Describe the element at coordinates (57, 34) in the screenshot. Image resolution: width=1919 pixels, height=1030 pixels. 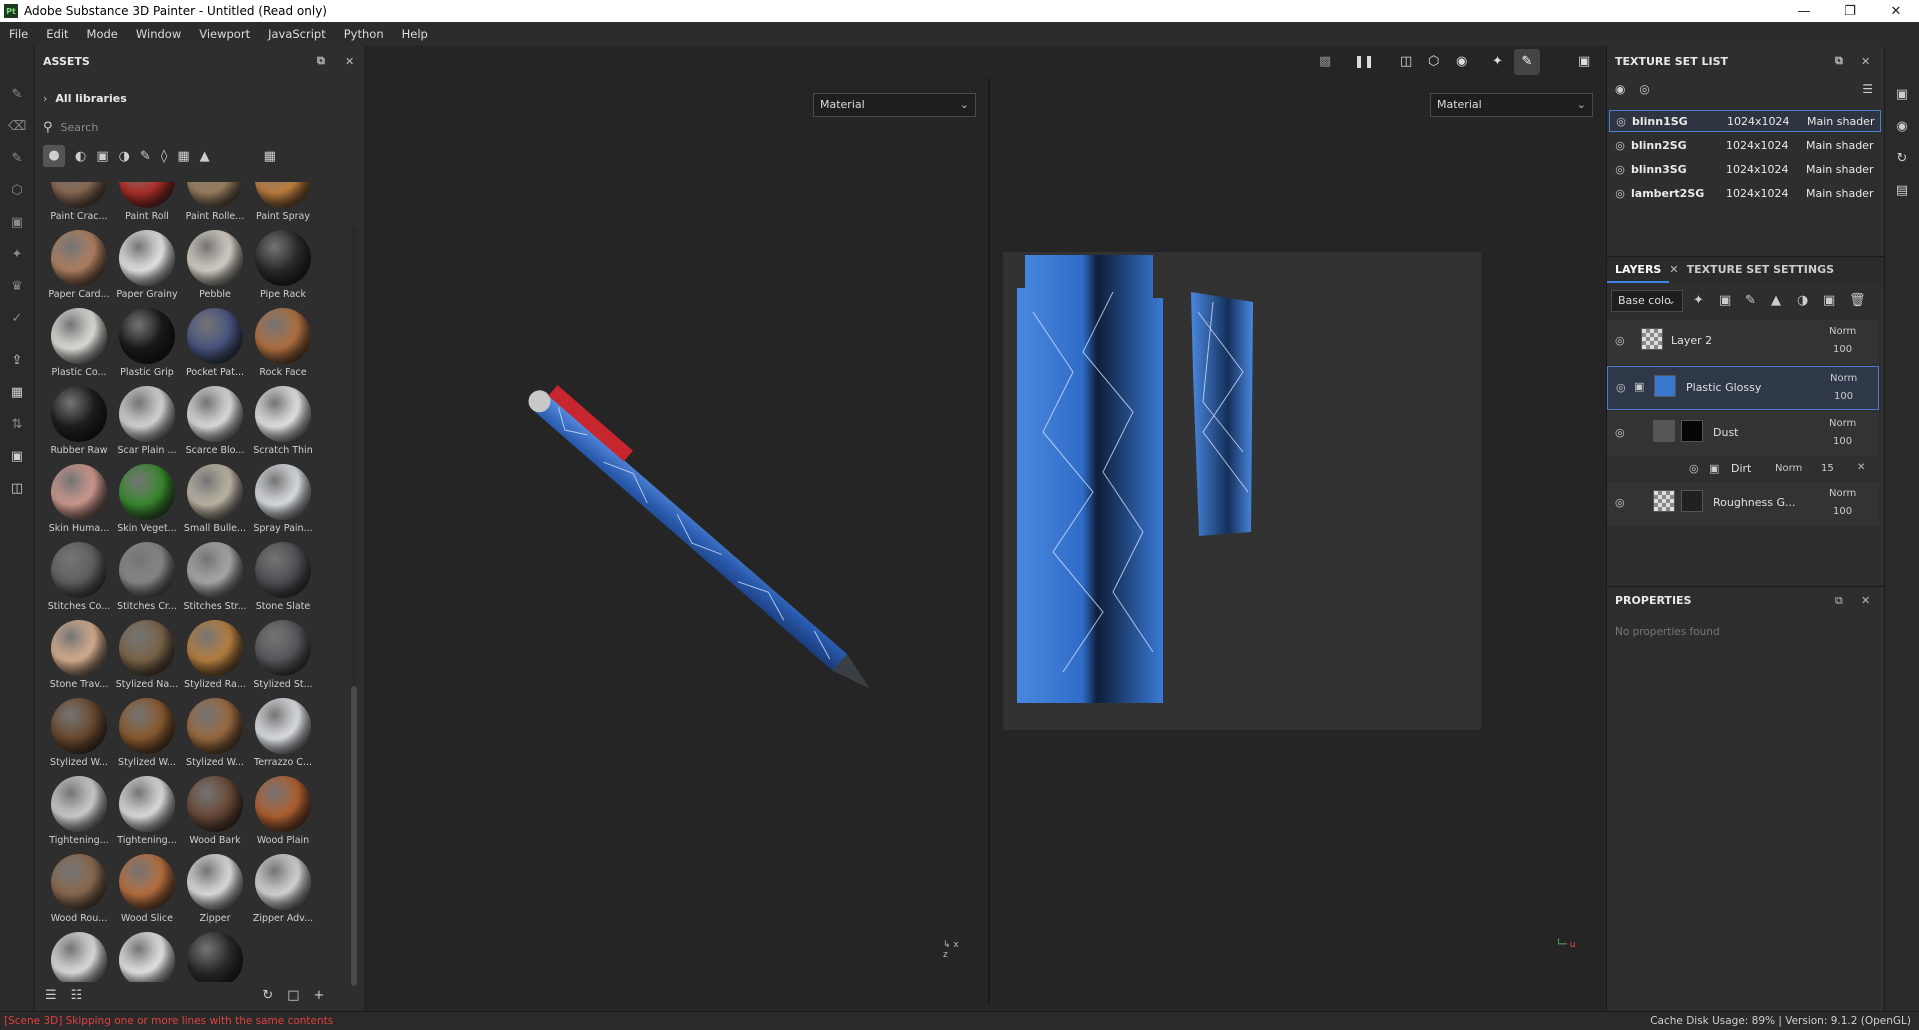
I see `menu-edit: Edit` at that location.